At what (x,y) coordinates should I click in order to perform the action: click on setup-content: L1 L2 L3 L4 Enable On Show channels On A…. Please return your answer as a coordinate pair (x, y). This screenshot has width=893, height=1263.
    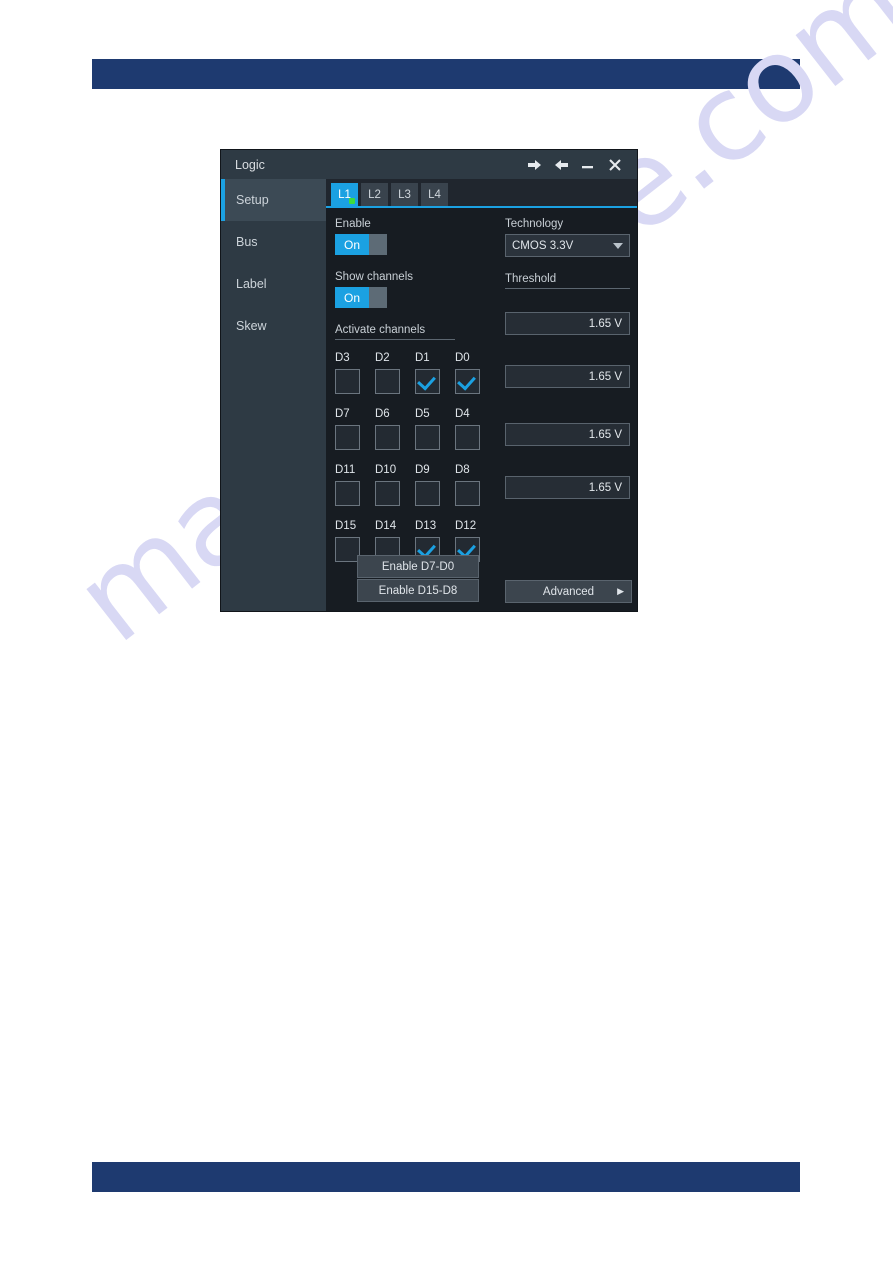
    Looking at the image, I should click on (481, 395).